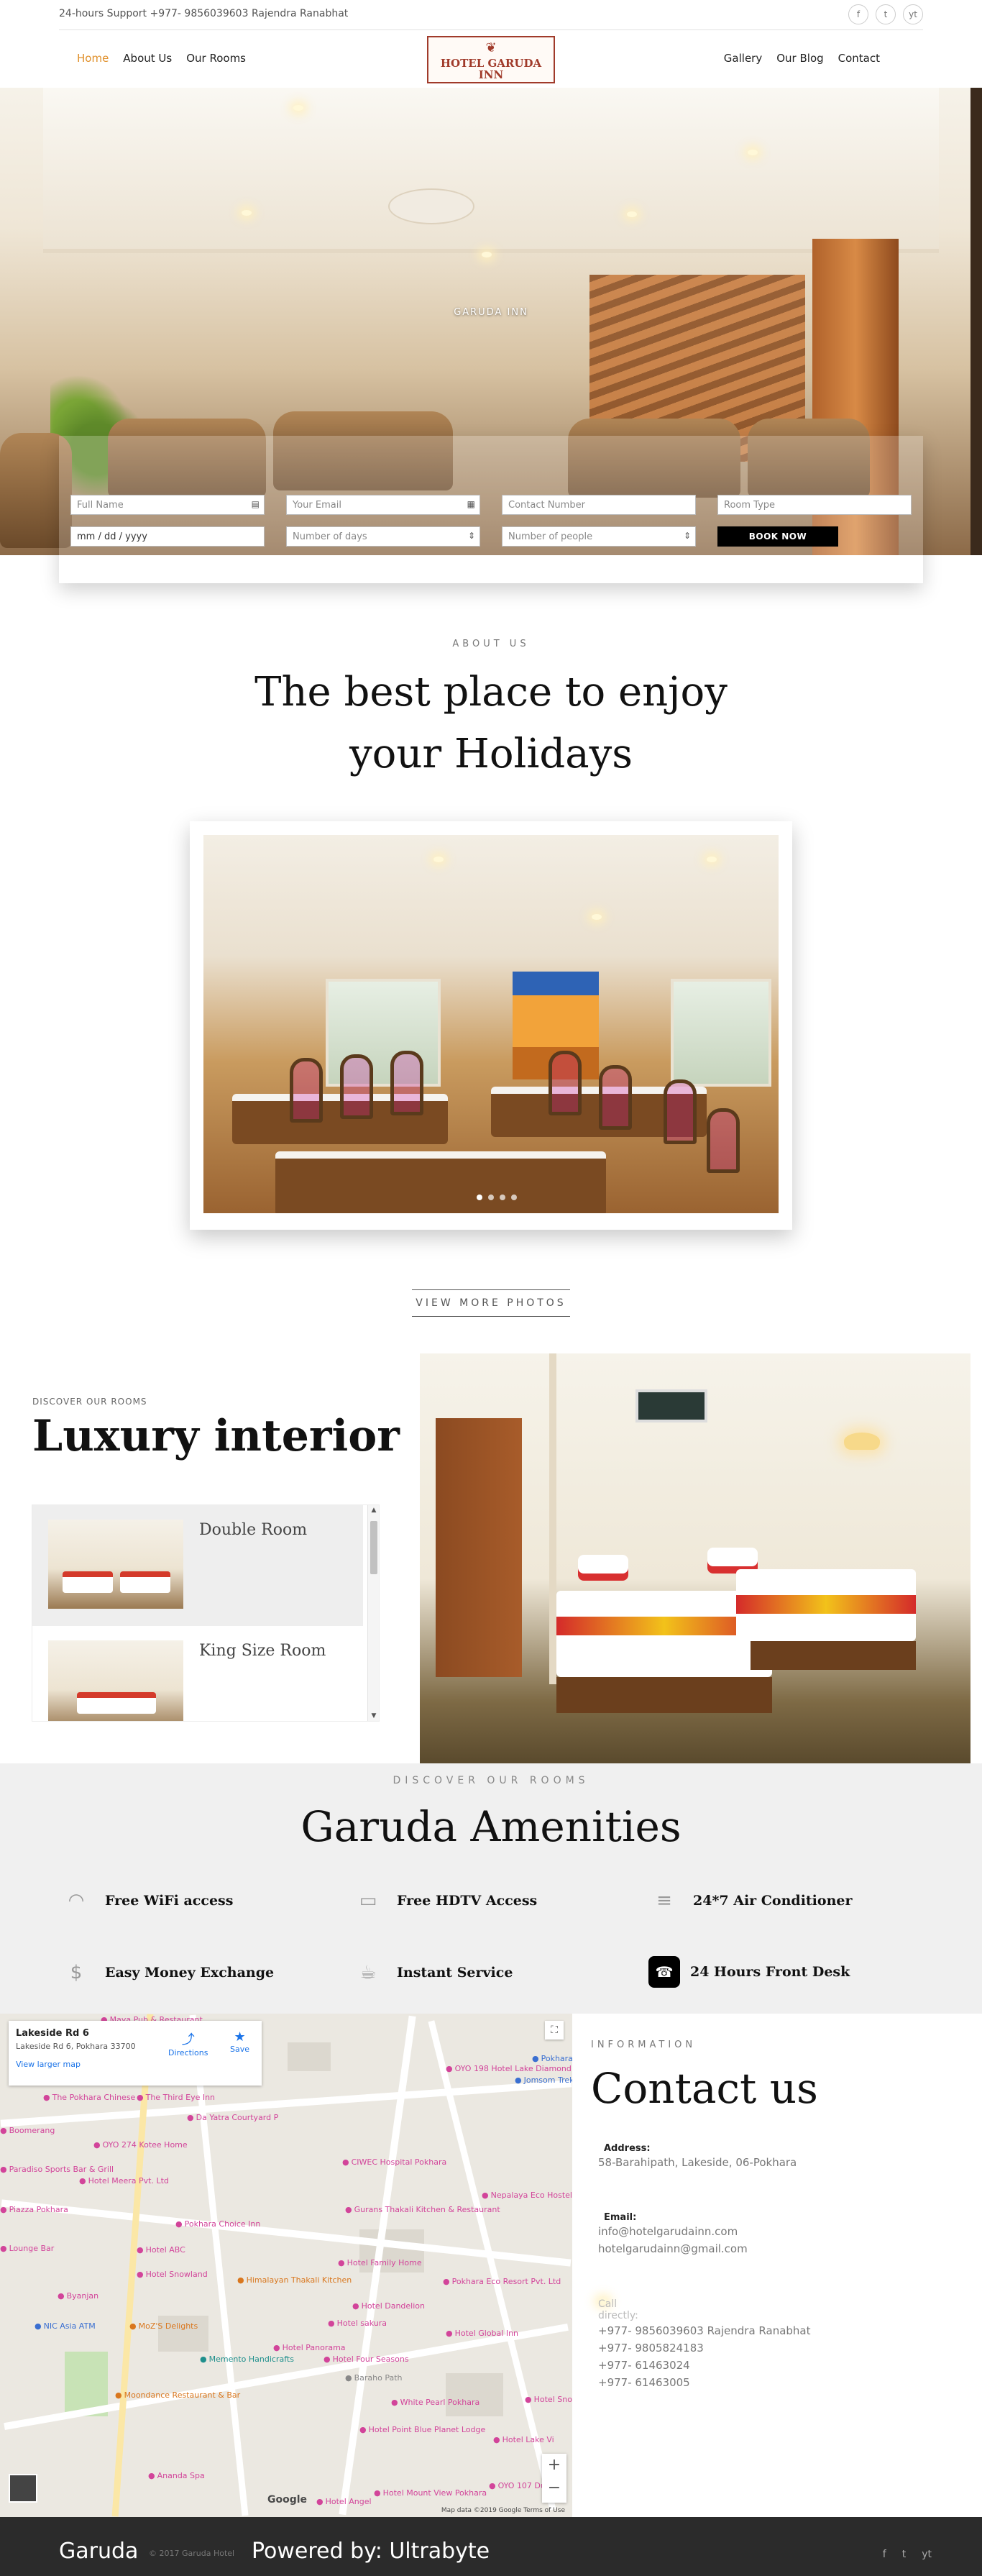  Describe the element at coordinates (859, 58) in the screenshot. I see `nav-contact: Contact` at that location.